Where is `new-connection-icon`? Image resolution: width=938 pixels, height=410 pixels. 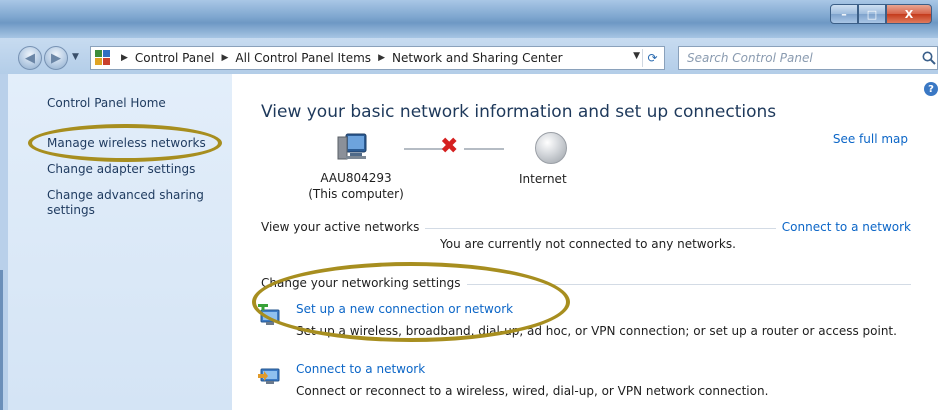
new-connection-icon is located at coordinates (271, 315).